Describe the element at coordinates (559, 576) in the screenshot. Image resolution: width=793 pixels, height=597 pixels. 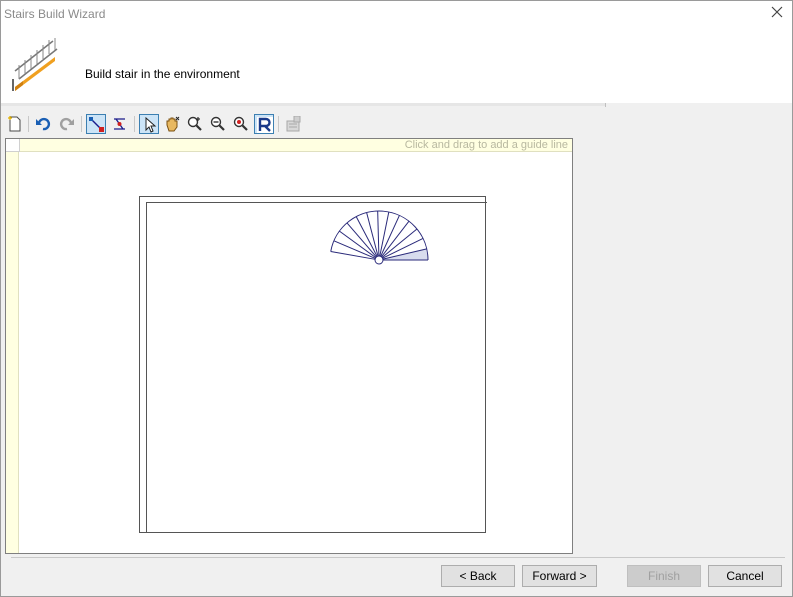
I see `forward-button: Forward >` at that location.